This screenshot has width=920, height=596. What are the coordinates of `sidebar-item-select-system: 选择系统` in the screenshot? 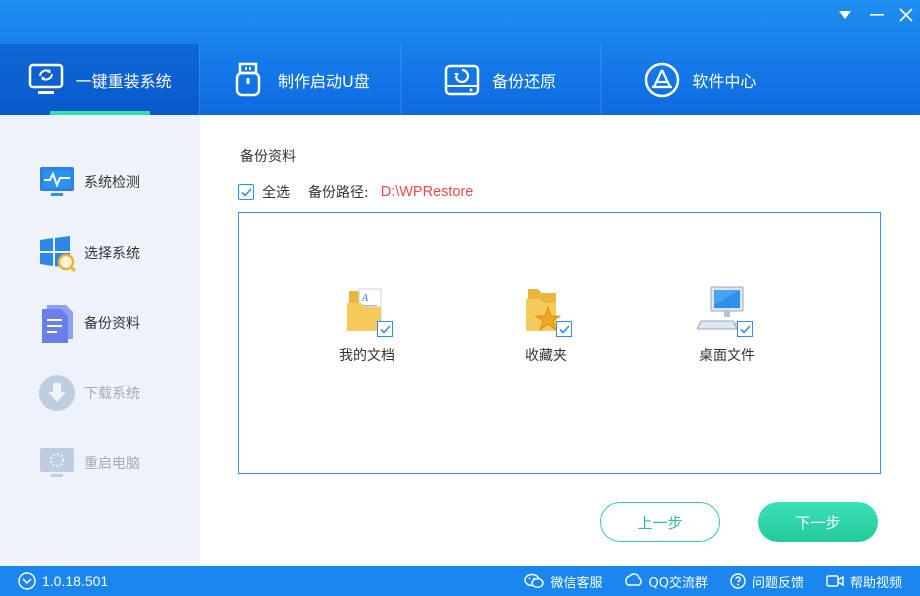 It's located at (89, 253).